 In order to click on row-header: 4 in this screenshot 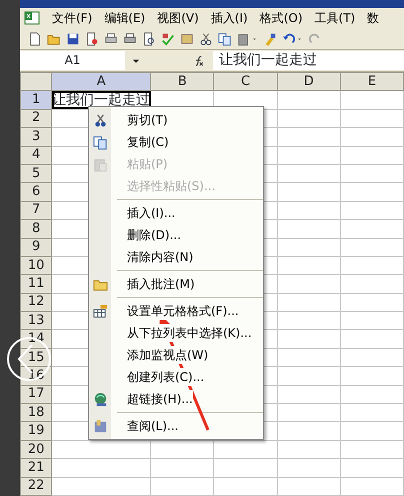, I will do `click(36, 155)`.